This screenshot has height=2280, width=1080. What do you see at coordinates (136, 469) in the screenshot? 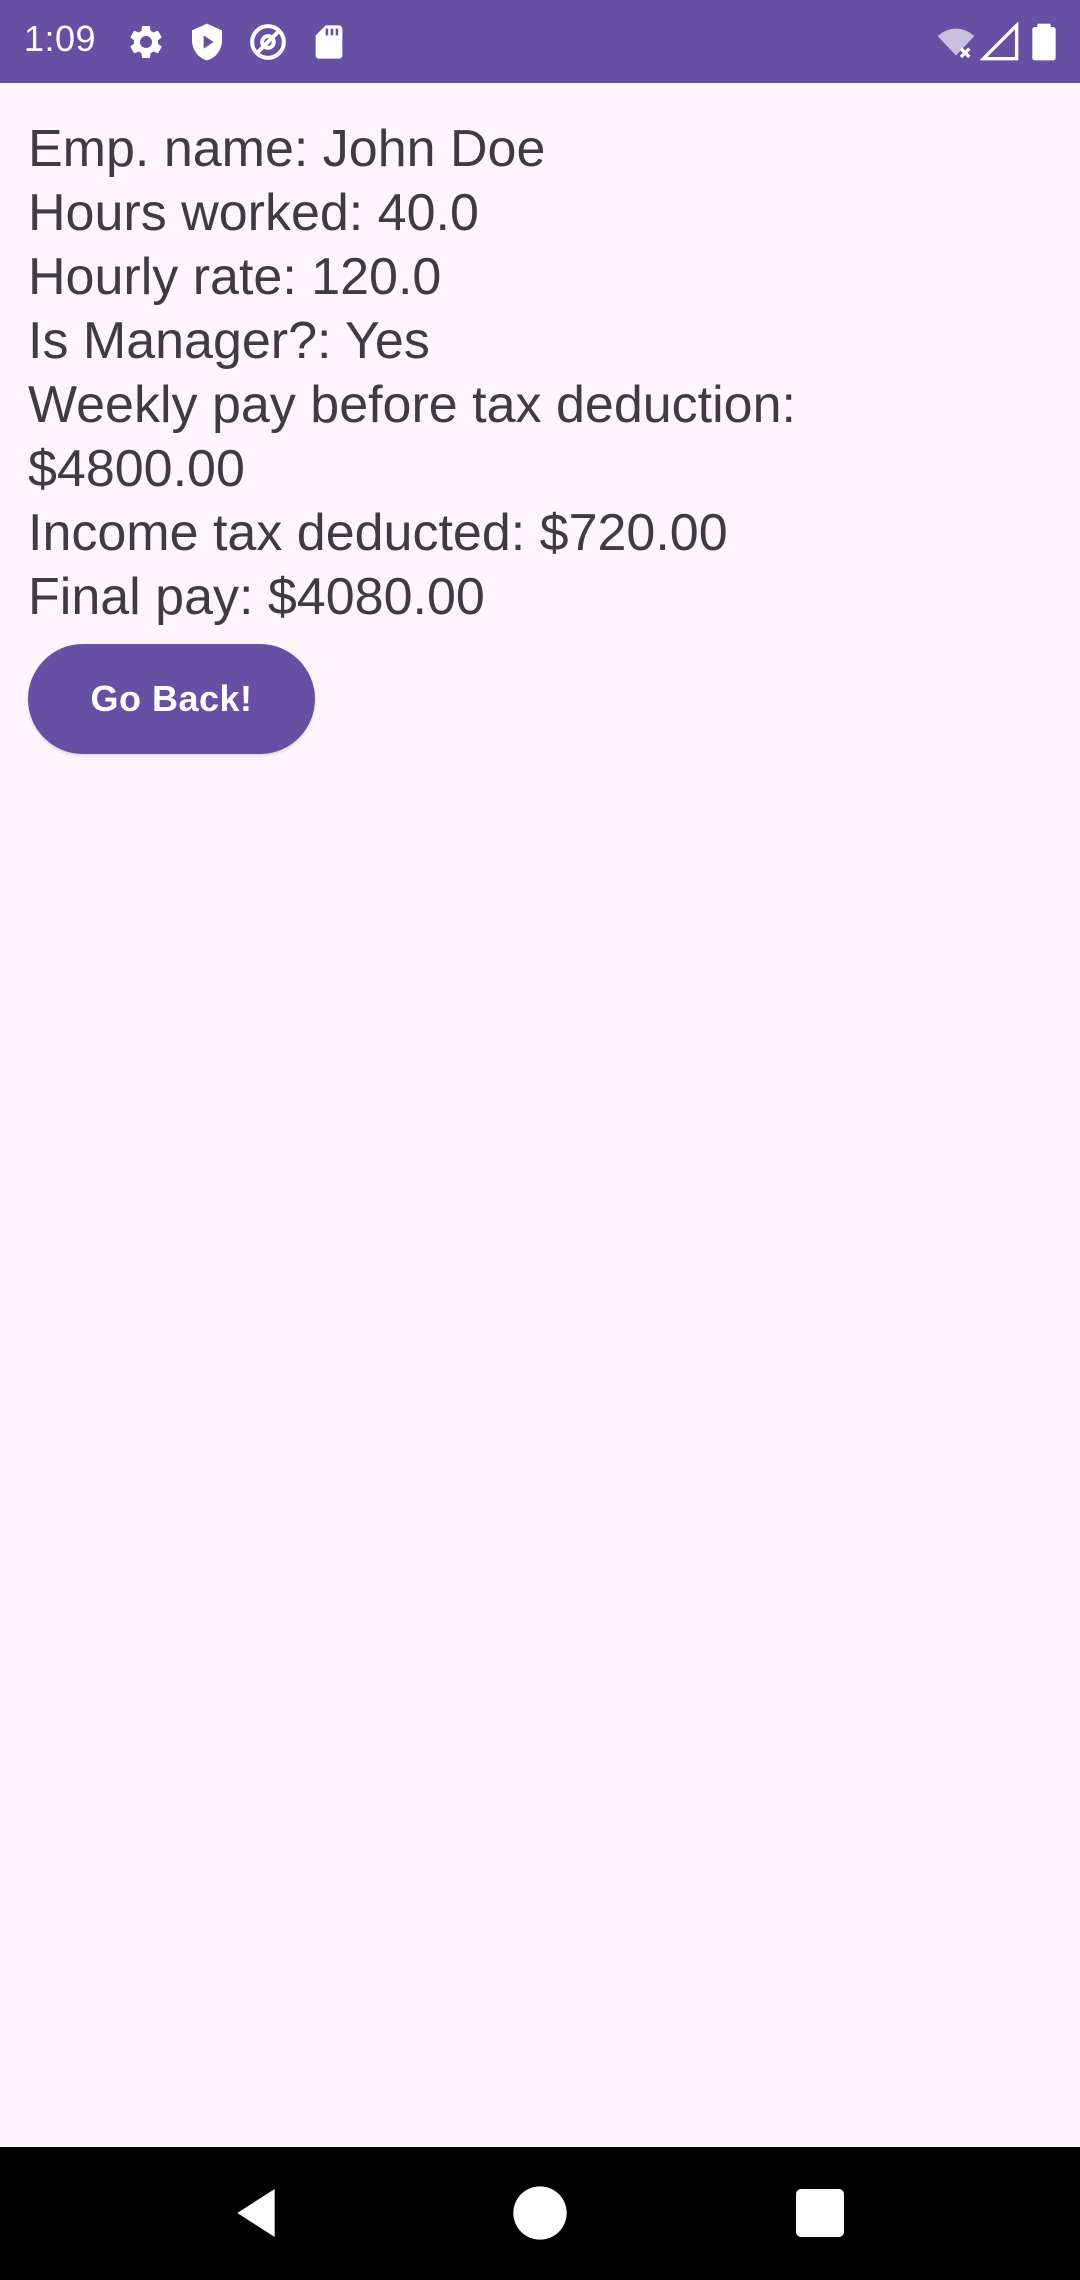
I see `weekly-pay-value: $4800.00` at bounding box center [136, 469].